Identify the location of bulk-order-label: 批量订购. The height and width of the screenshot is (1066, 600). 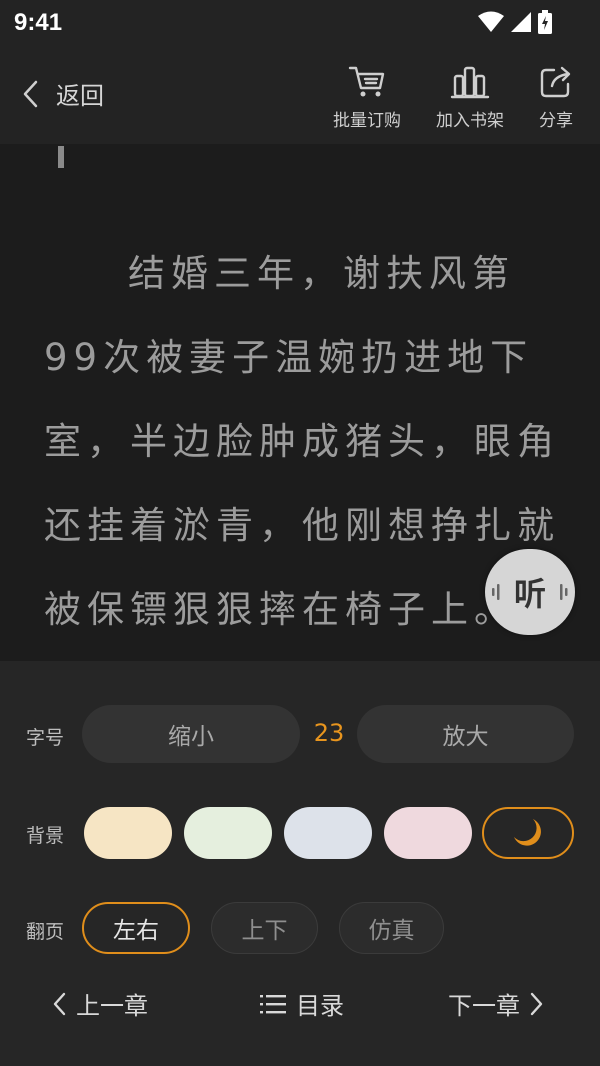
(367, 121).